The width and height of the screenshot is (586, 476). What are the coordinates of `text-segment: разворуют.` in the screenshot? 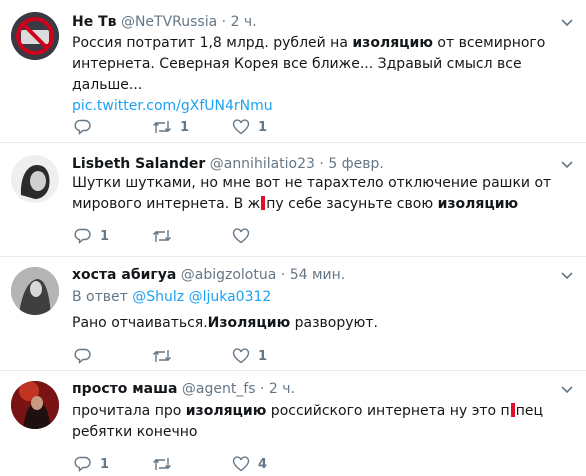 It's located at (334, 323).